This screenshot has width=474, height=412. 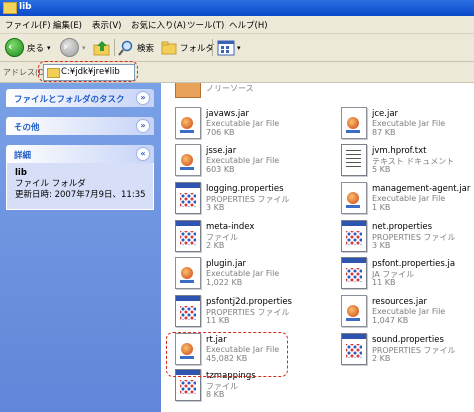 I want to click on folders-label: フォルダ, so click(x=197, y=48).